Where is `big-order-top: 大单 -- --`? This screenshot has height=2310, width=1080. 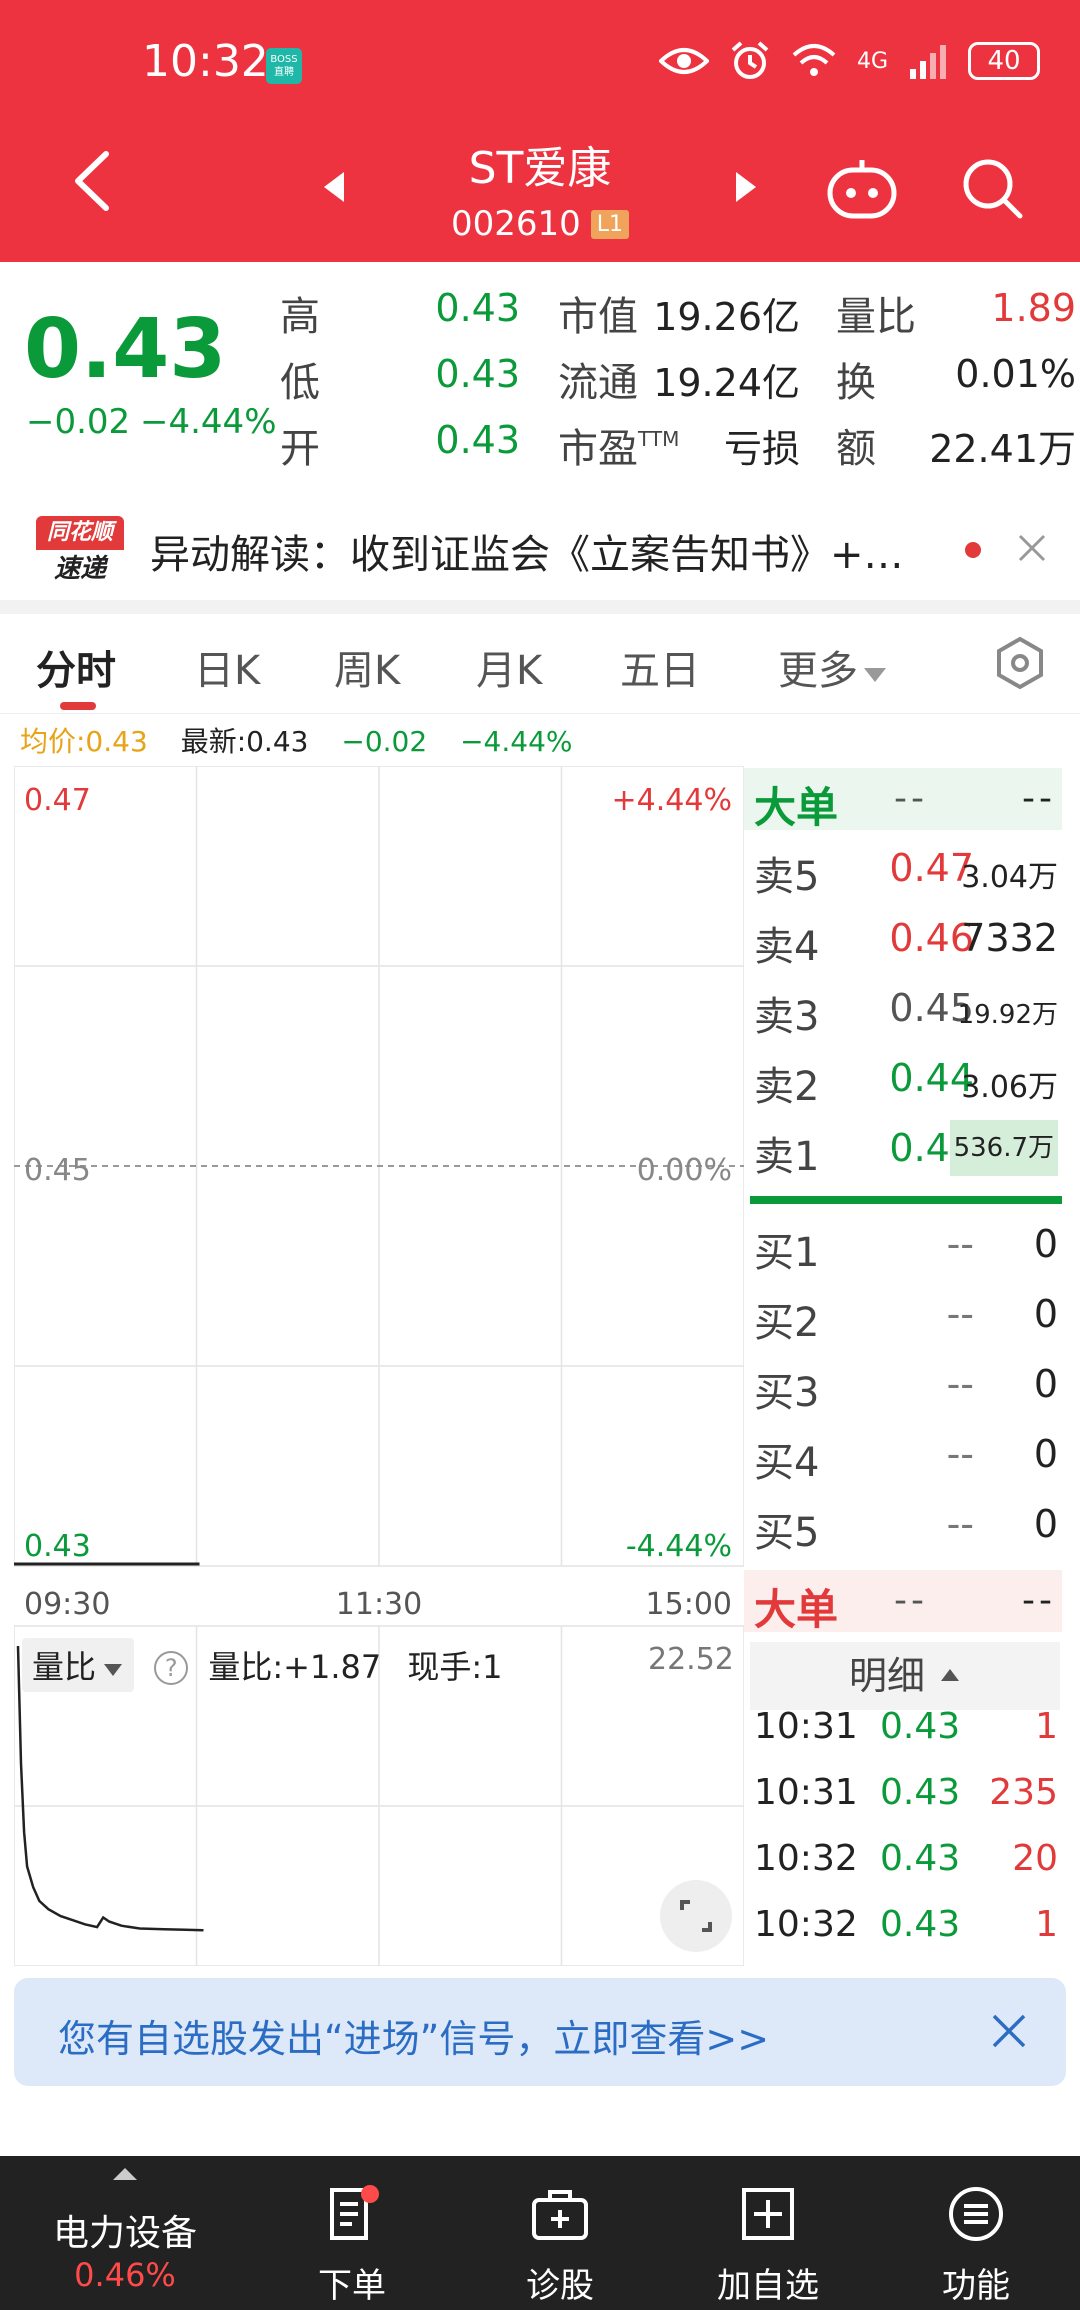
big-order-top: 大单 -- -- is located at coordinates (903, 800).